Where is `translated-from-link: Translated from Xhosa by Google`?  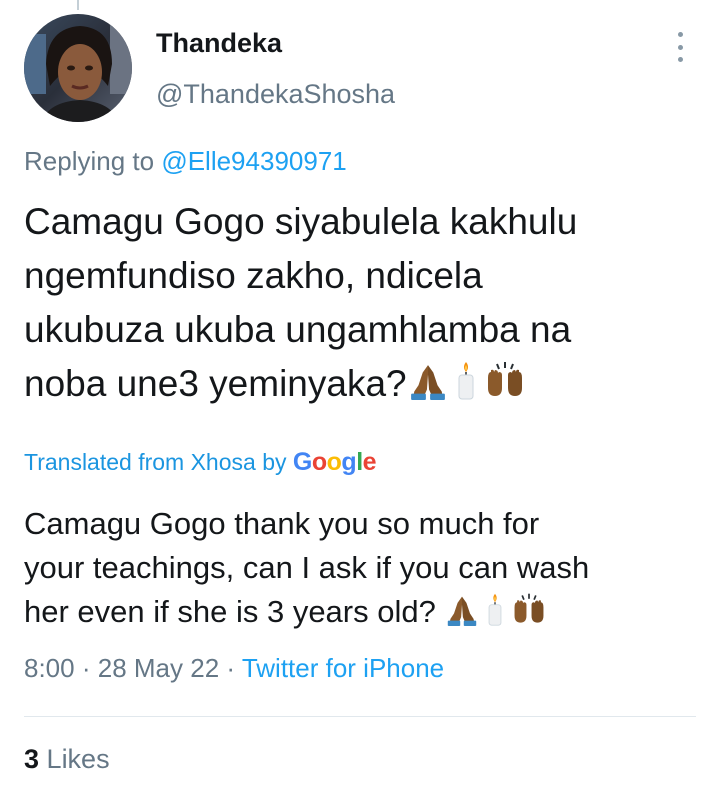 translated-from-link: Translated from Xhosa by Google is located at coordinates (200, 462).